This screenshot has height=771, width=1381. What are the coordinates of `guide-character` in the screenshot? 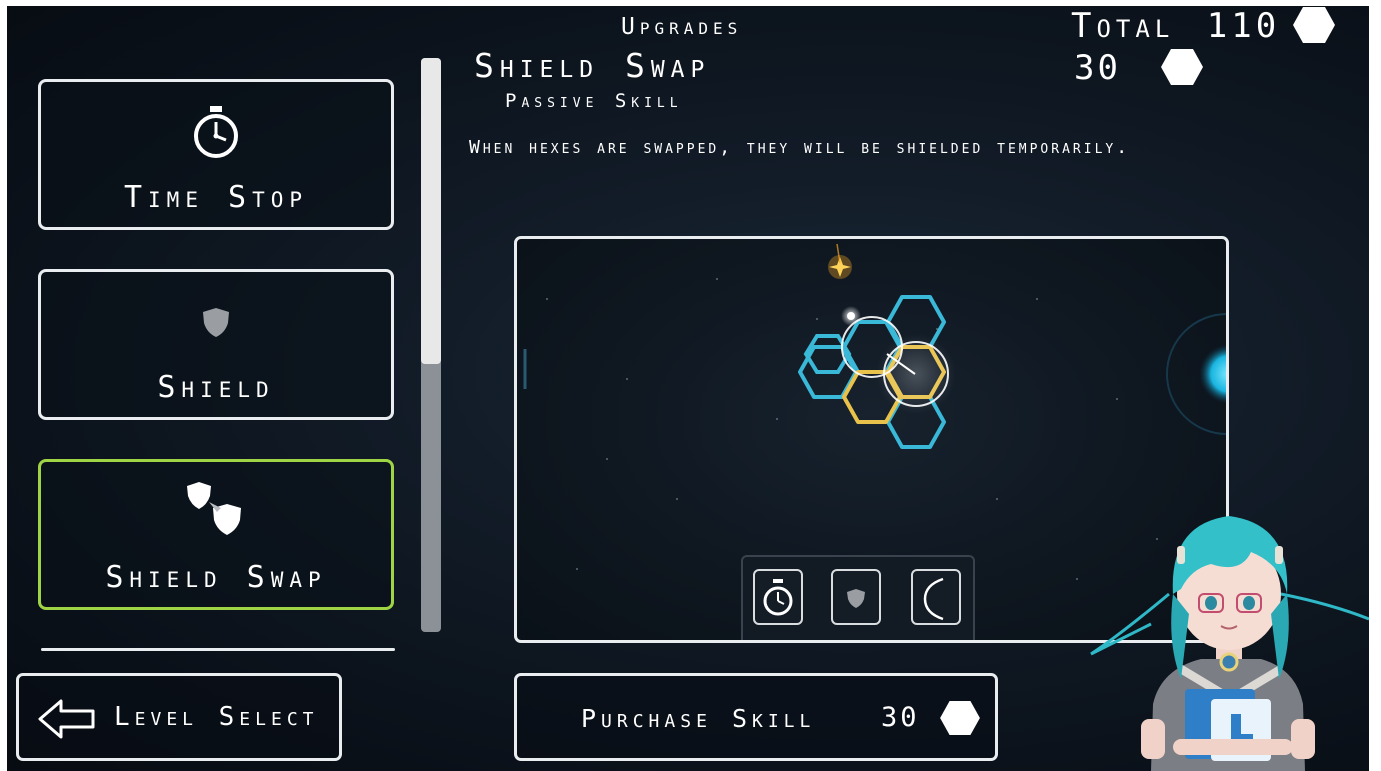 It's located at (1229, 643).